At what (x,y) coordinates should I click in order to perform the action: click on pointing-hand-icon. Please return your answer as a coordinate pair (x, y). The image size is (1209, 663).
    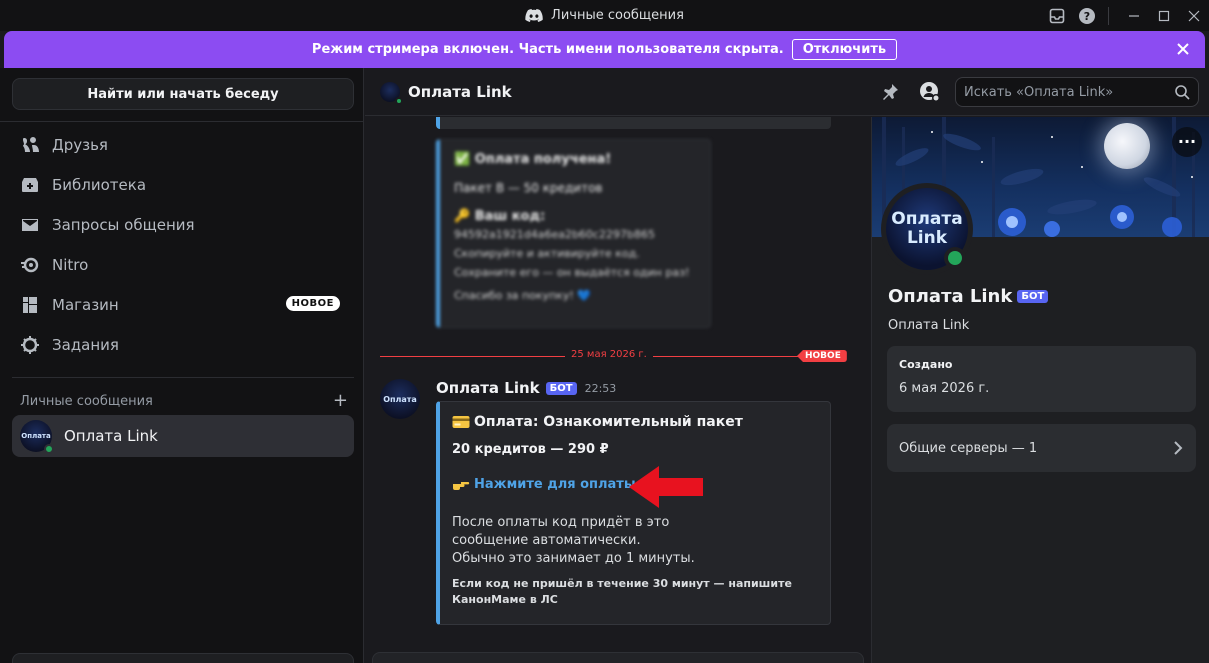
    Looking at the image, I should click on (461, 485).